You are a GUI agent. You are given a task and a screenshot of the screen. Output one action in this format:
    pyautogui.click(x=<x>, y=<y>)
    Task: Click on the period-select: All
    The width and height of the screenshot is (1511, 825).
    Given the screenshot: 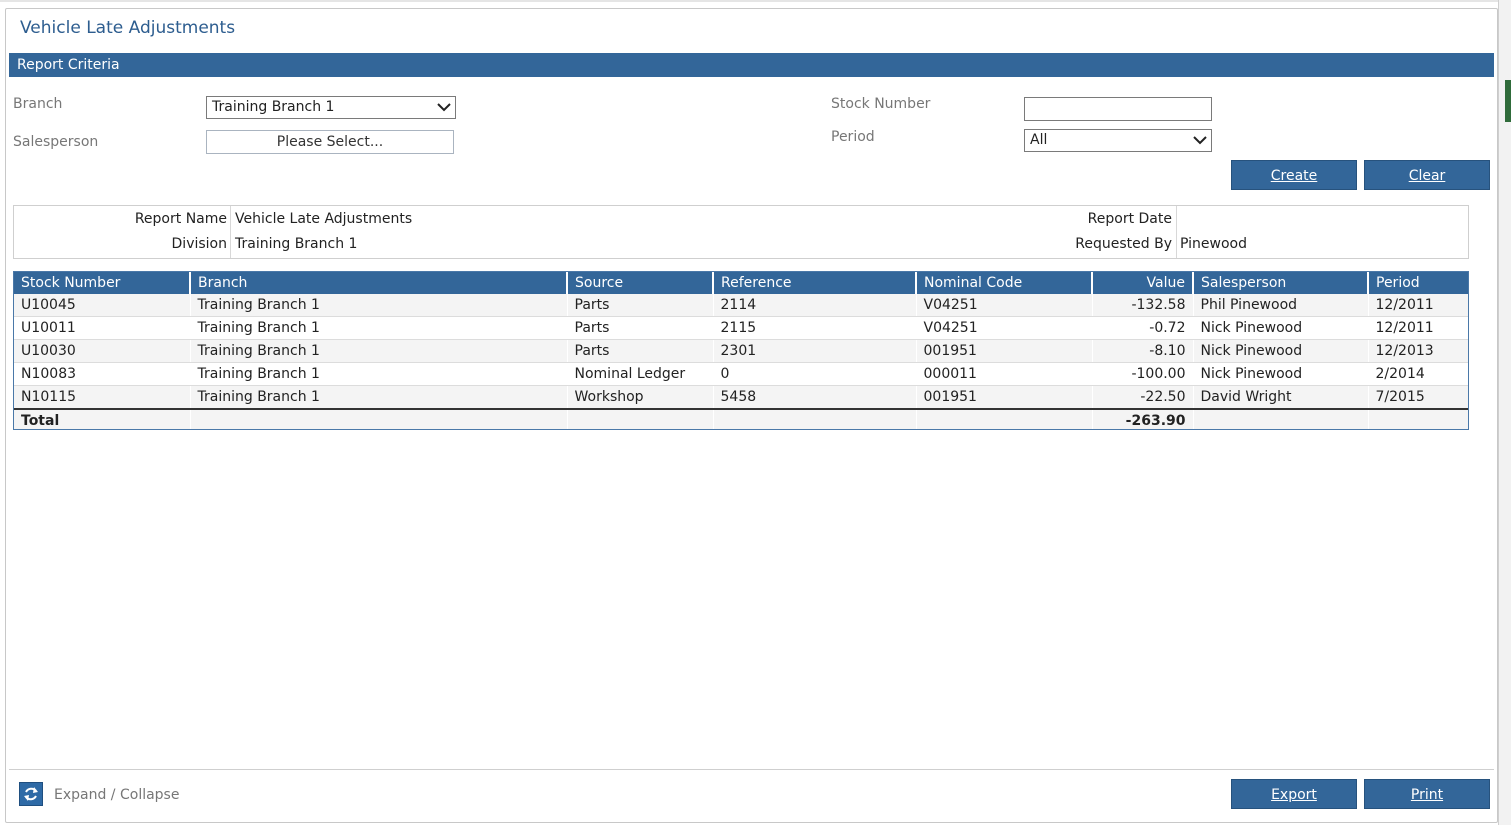 What is the action you would take?
    pyautogui.click(x=1118, y=140)
    